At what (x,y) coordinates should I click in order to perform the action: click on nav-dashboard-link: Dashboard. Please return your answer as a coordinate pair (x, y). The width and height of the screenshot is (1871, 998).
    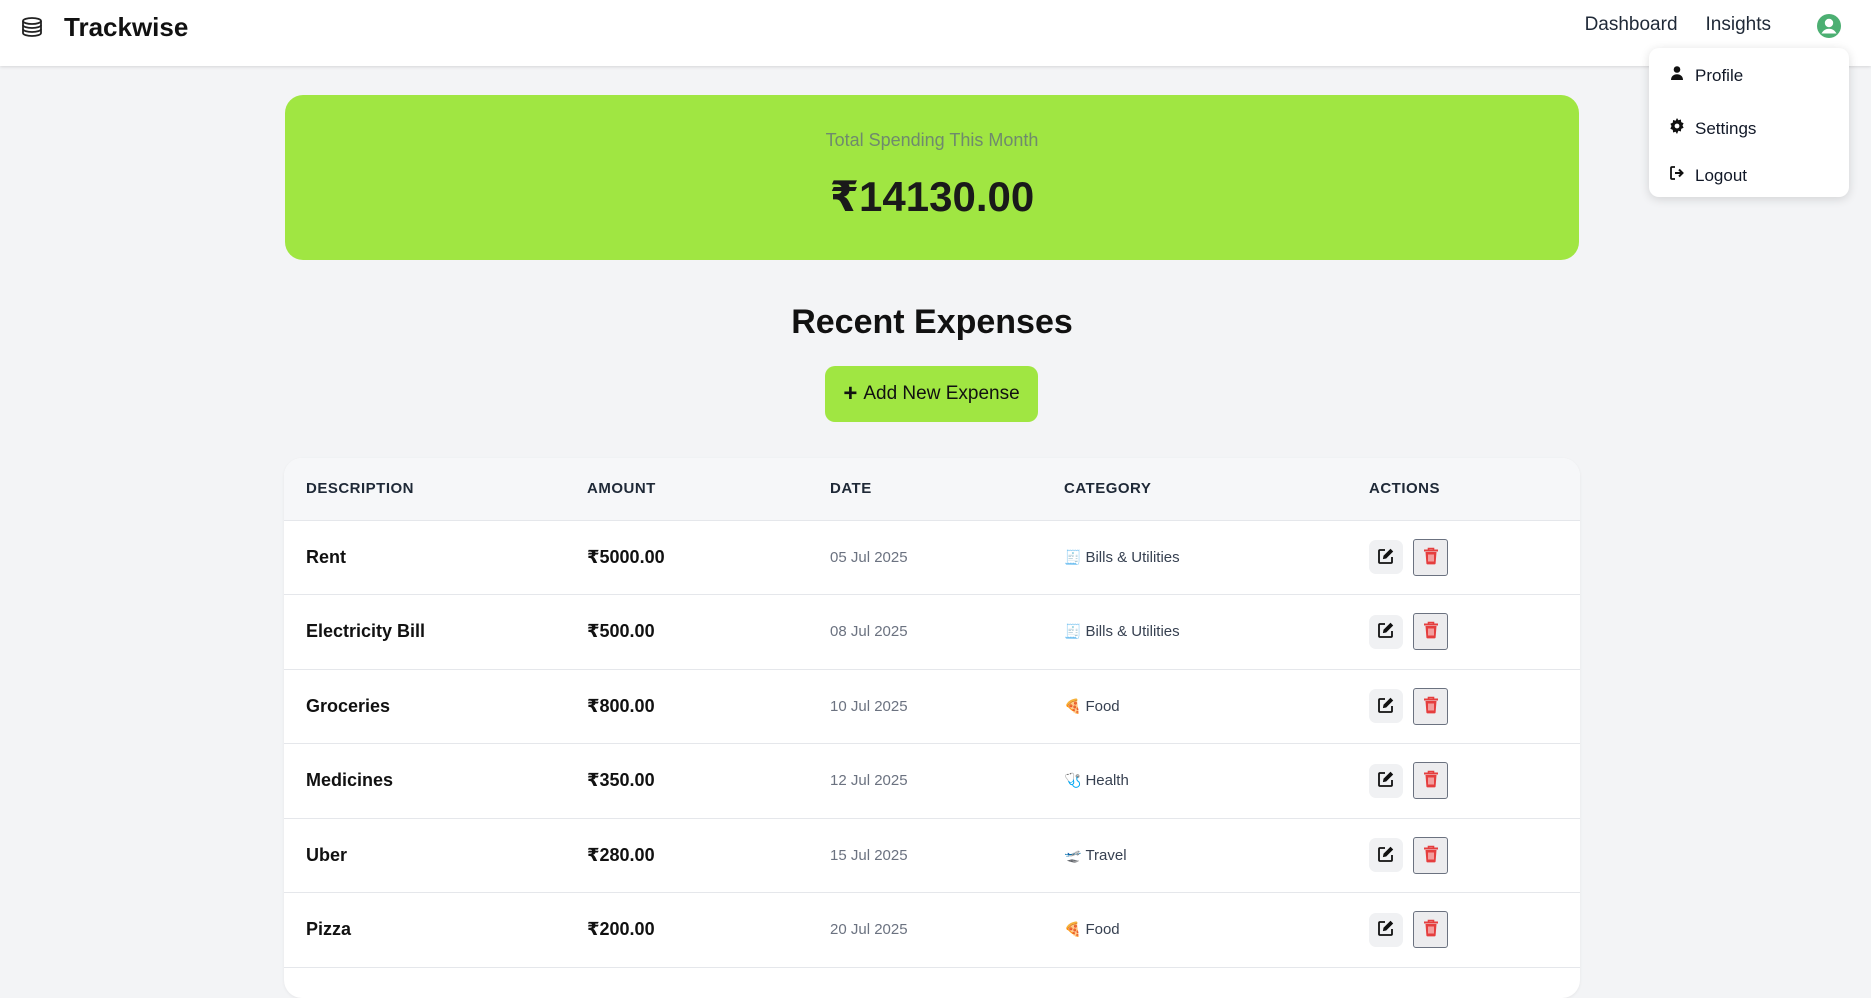
    Looking at the image, I should click on (1631, 25).